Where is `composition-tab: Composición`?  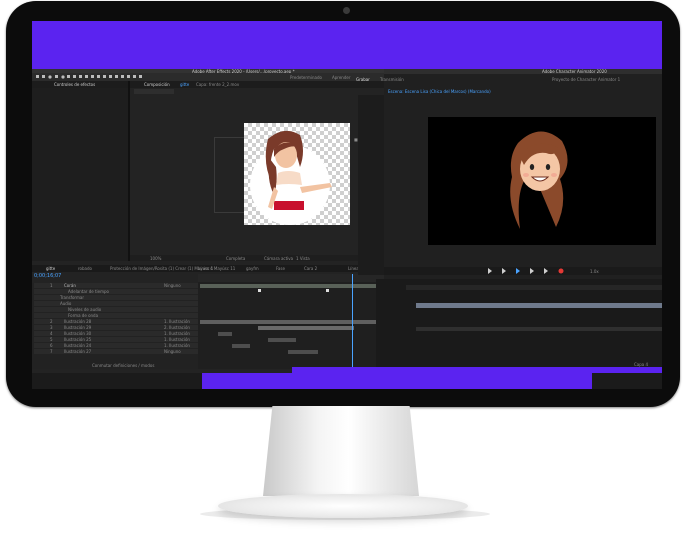 composition-tab: Composición is located at coordinates (157, 84).